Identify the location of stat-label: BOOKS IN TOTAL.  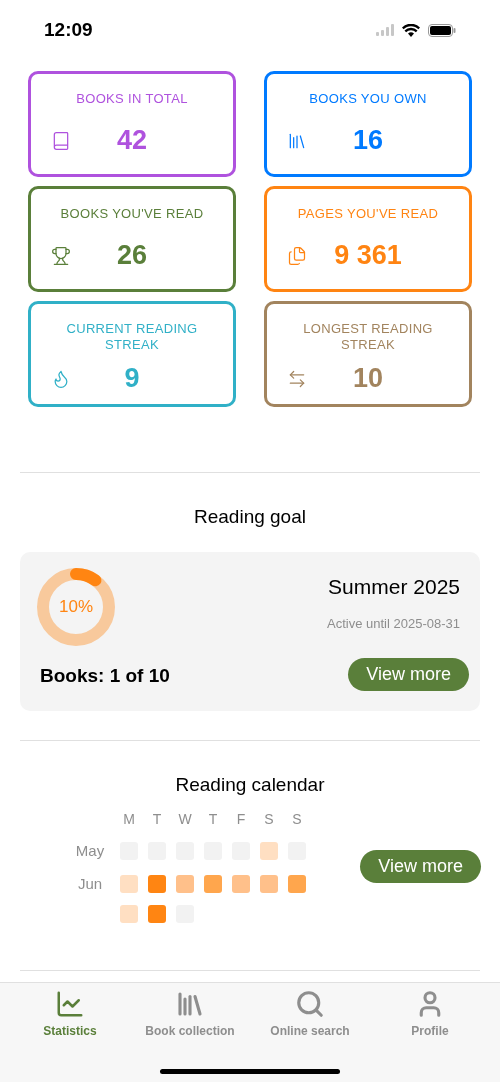
(132, 99).